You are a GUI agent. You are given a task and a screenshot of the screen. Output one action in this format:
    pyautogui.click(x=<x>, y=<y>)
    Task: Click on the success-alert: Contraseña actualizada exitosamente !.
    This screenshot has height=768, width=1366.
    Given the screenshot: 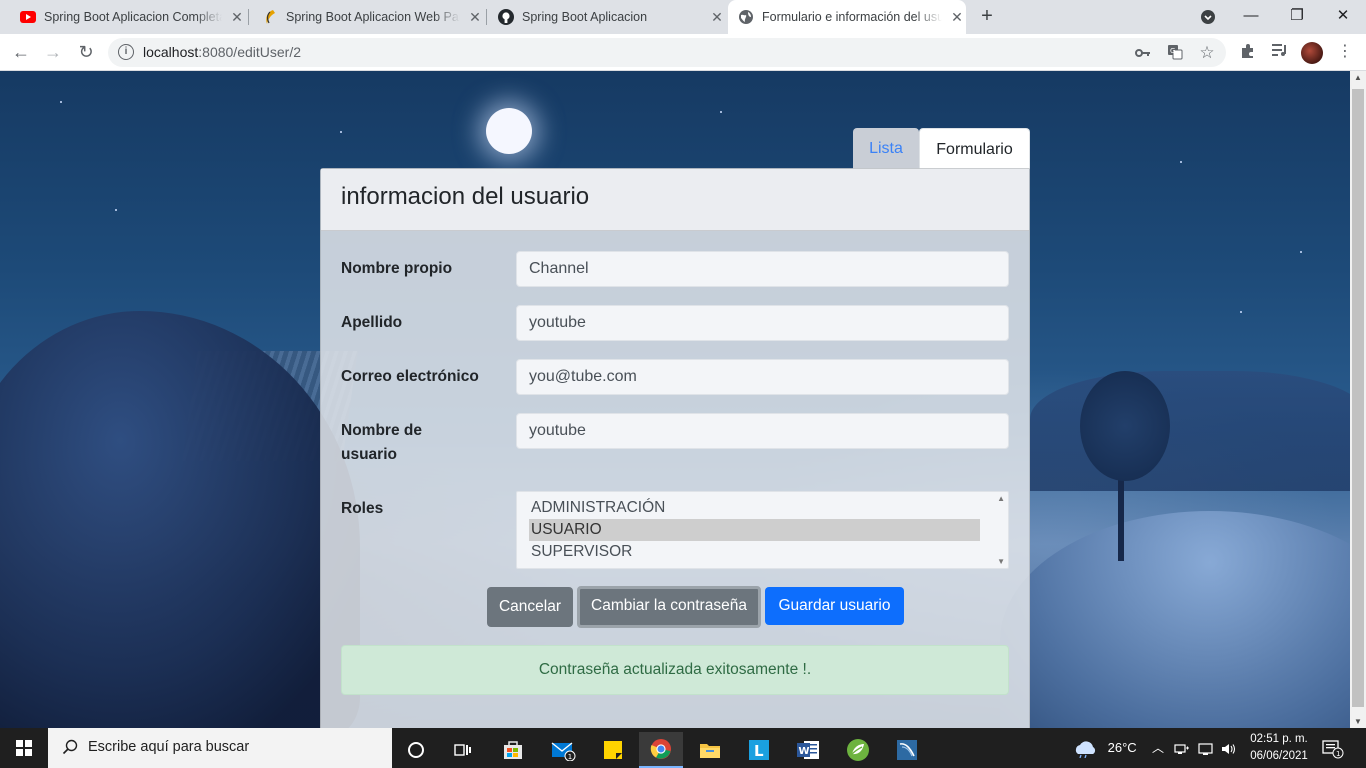 What is the action you would take?
    pyautogui.click(x=675, y=670)
    